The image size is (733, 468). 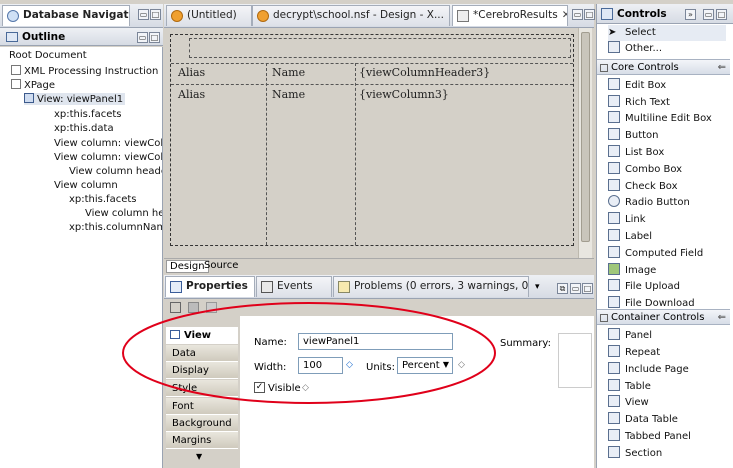 I want to click on tab-untitled: (Untitled), so click(x=209, y=15).